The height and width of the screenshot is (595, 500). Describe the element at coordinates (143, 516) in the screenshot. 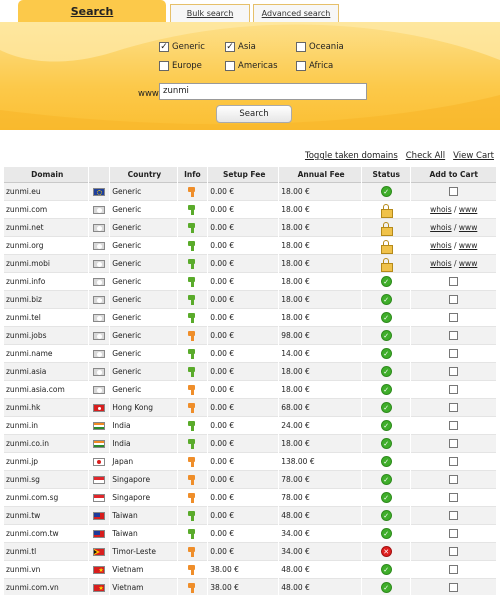

I see `country-cell: Taiwan` at that location.